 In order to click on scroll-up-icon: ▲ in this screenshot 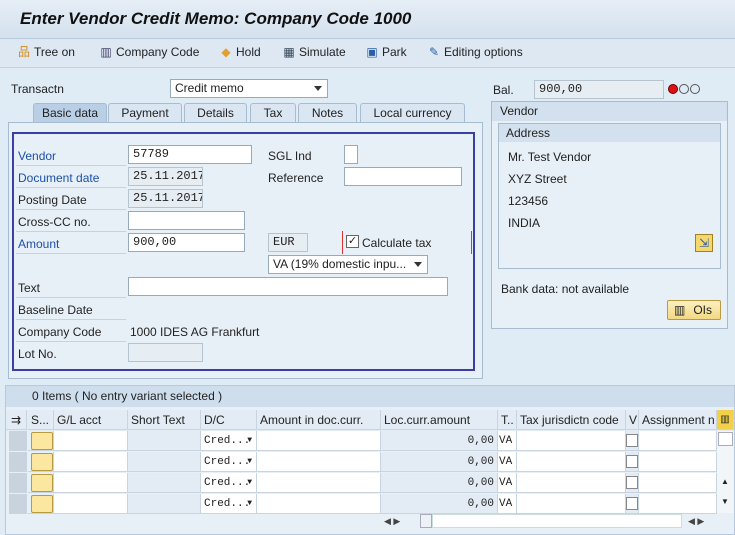, I will do `click(725, 481)`.